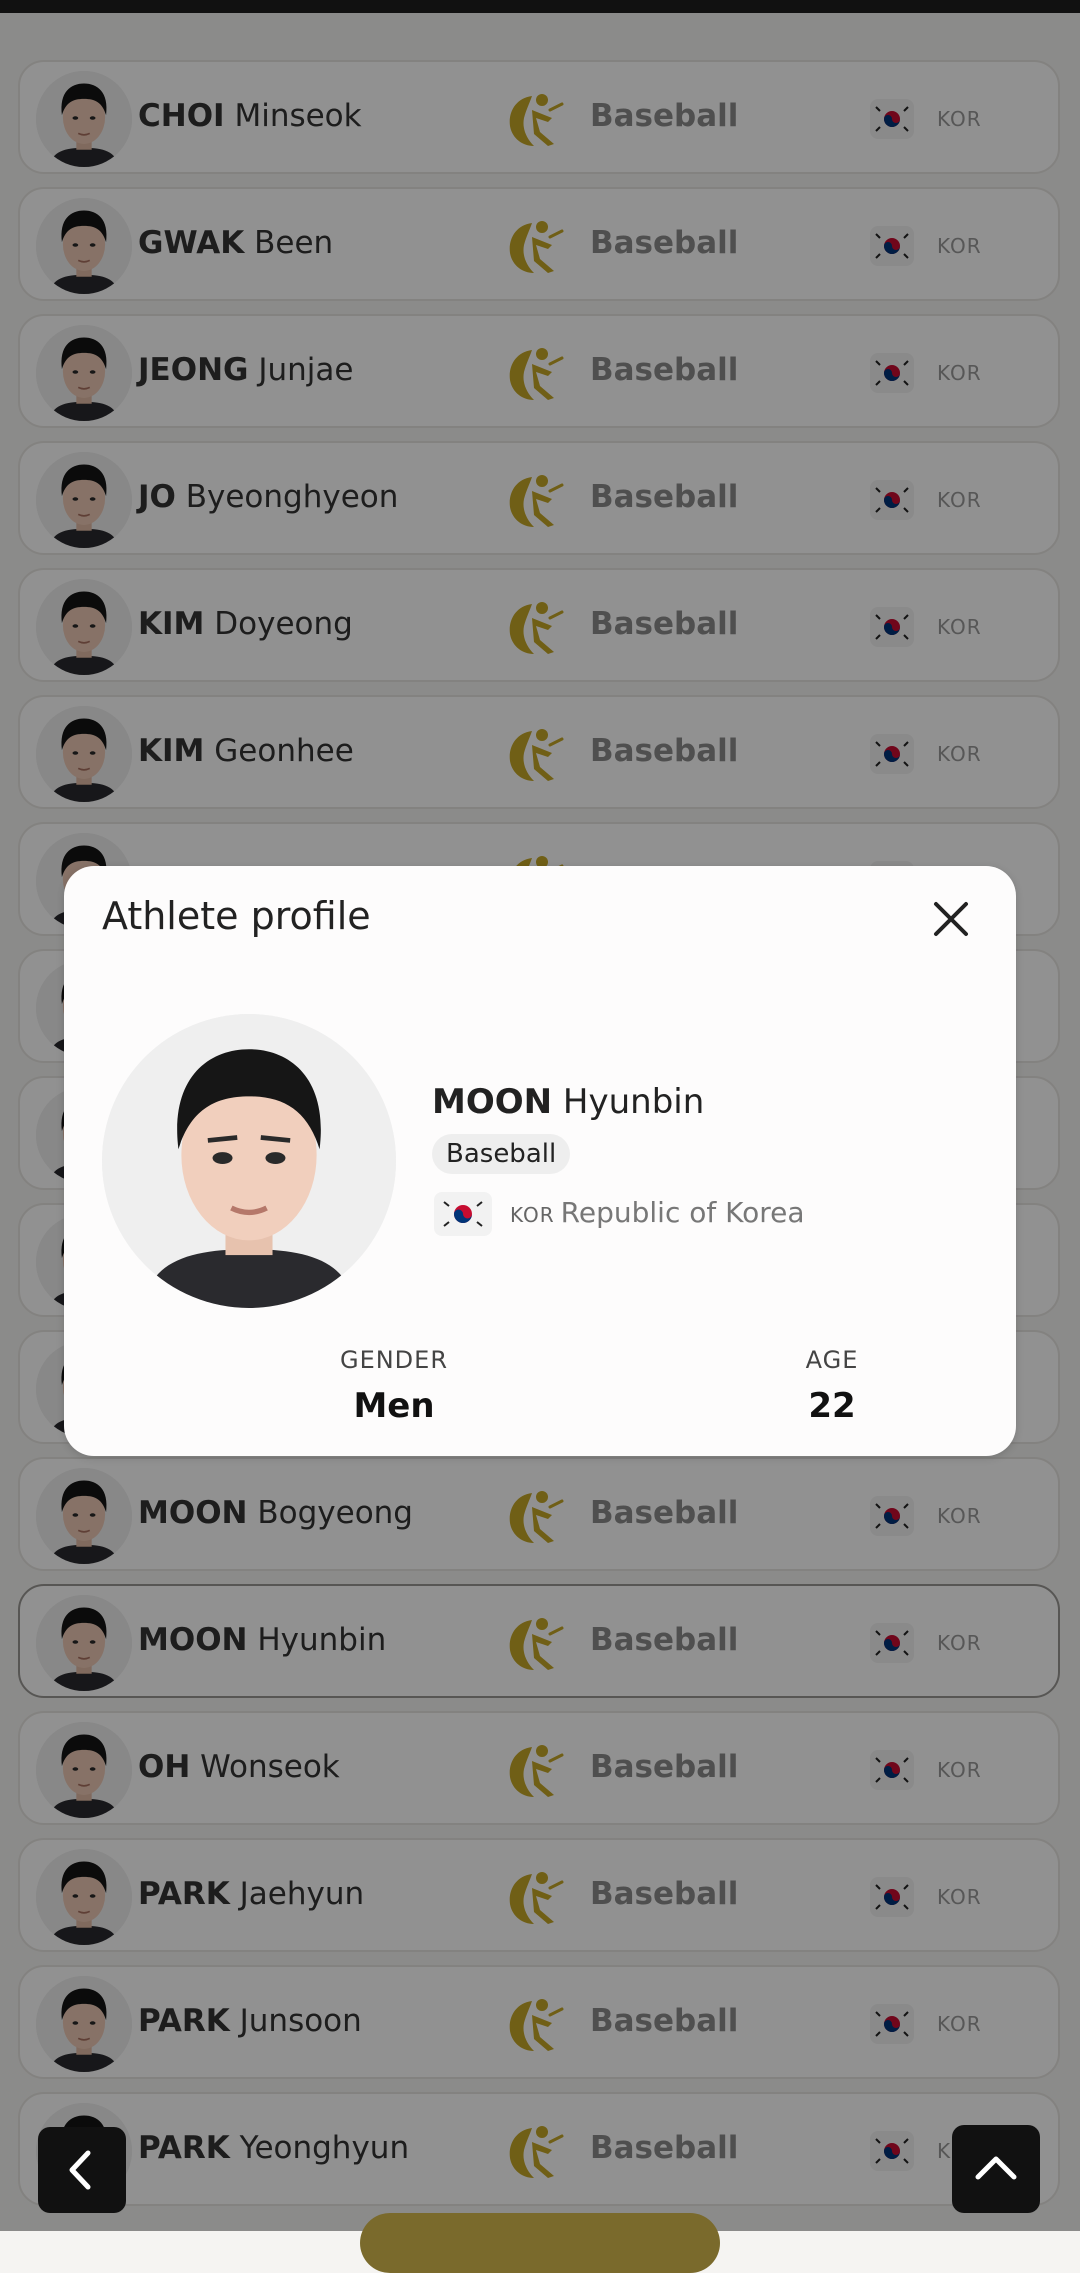  I want to click on modal-title: Athlete profile, so click(236, 916).